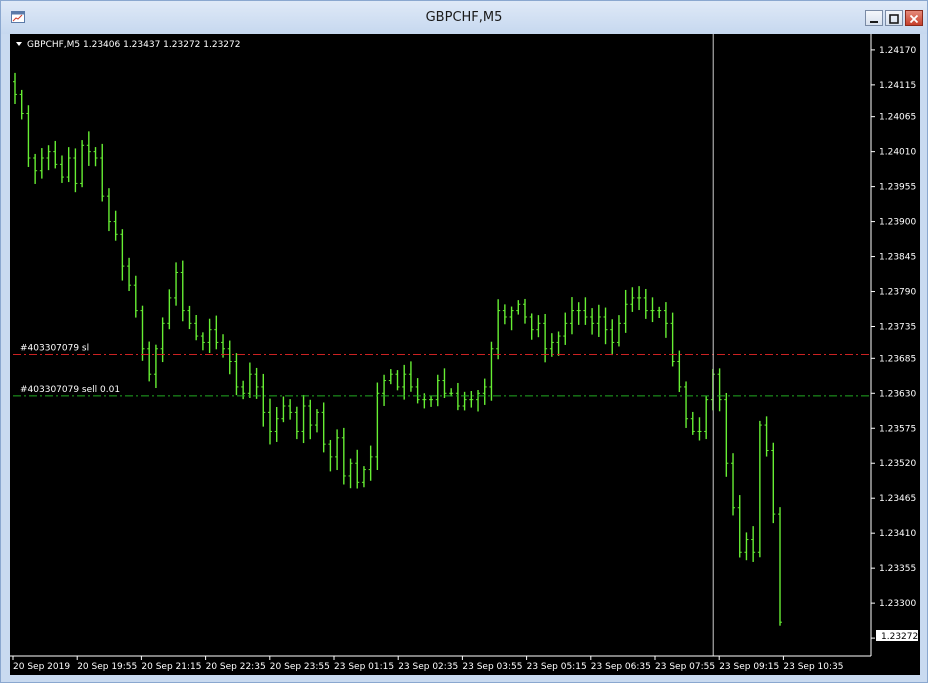 This screenshot has width=928, height=683. What do you see at coordinates (557, 667) in the screenshot?
I see `time-label: 23 Sep 05:15` at bounding box center [557, 667].